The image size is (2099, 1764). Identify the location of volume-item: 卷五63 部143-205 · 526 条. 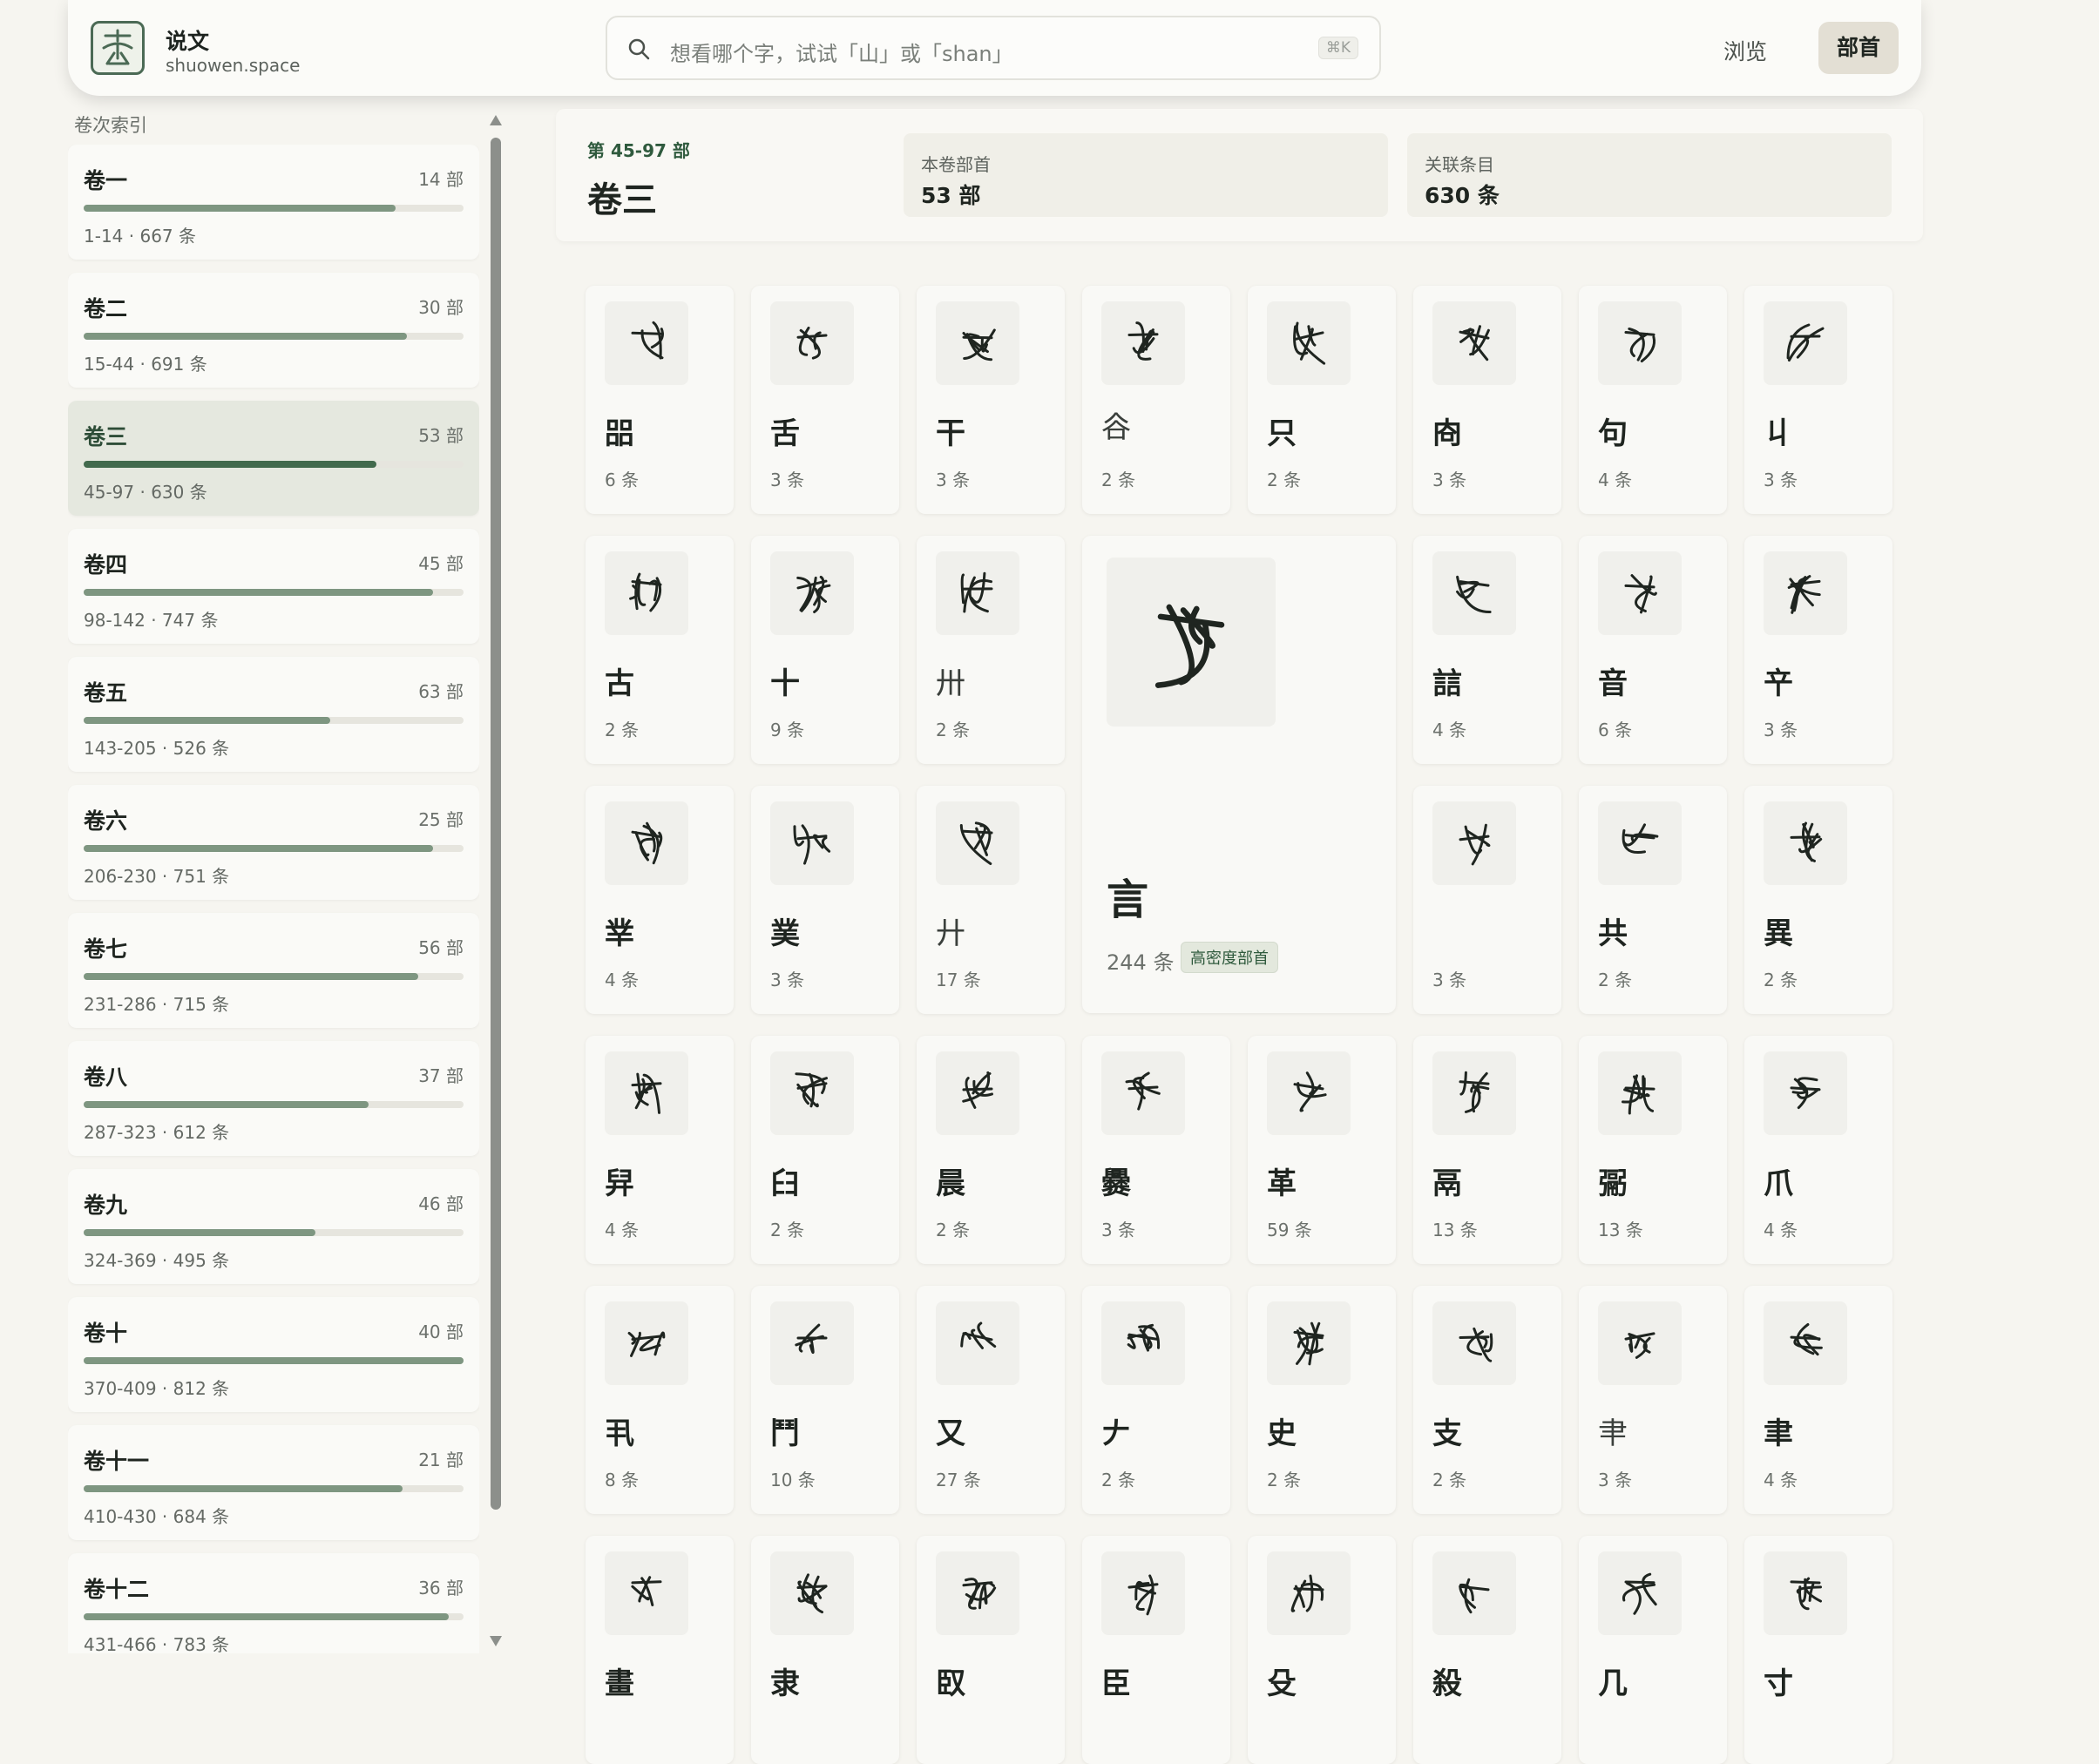
(273, 714).